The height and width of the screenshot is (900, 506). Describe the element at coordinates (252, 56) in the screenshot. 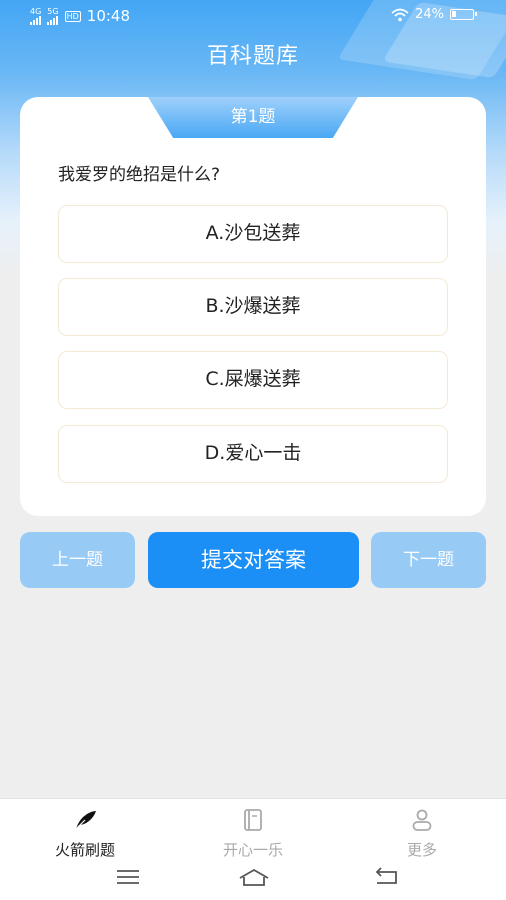

I see `page-title: 百科题库` at that location.